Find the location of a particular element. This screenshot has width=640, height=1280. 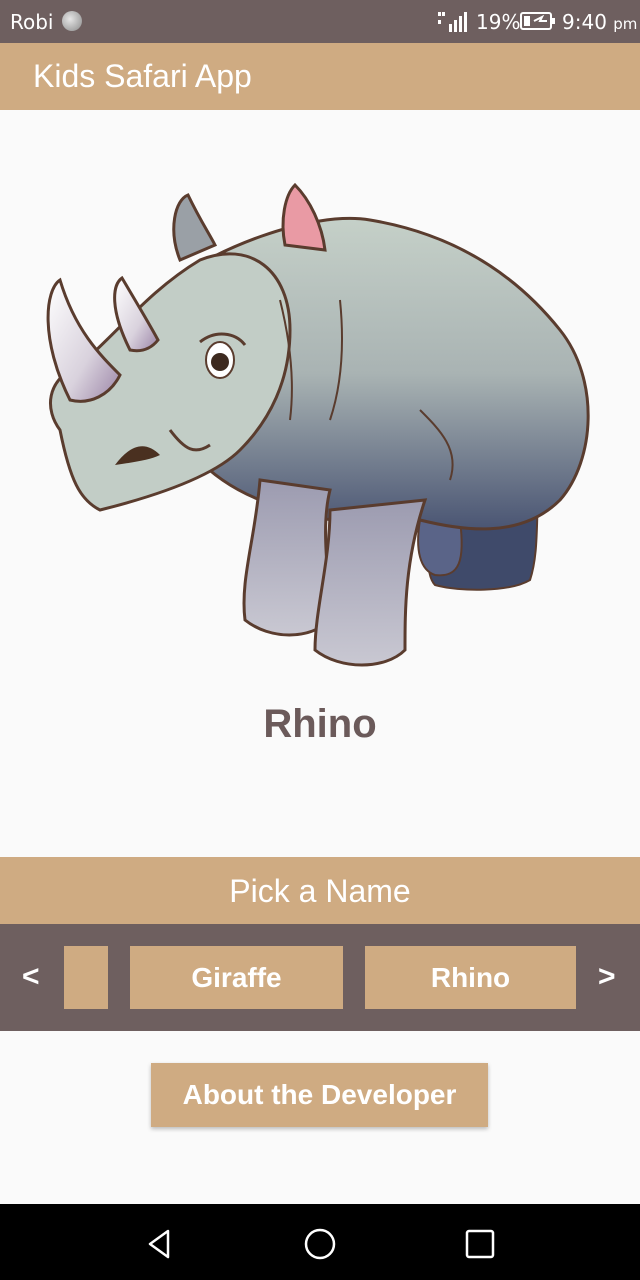

pick-name-title: Pick a Name is located at coordinates (320, 891).